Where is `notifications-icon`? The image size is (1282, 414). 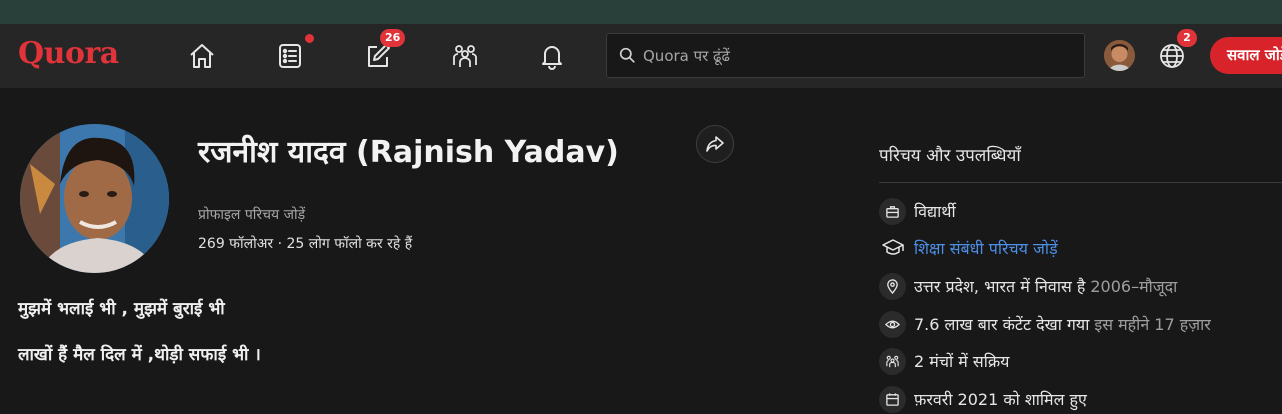 notifications-icon is located at coordinates (552, 56).